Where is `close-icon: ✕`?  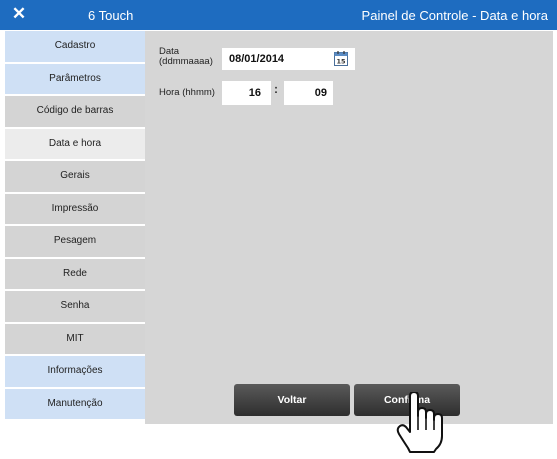 close-icon: ✕ is located at coordinates (19, 13).